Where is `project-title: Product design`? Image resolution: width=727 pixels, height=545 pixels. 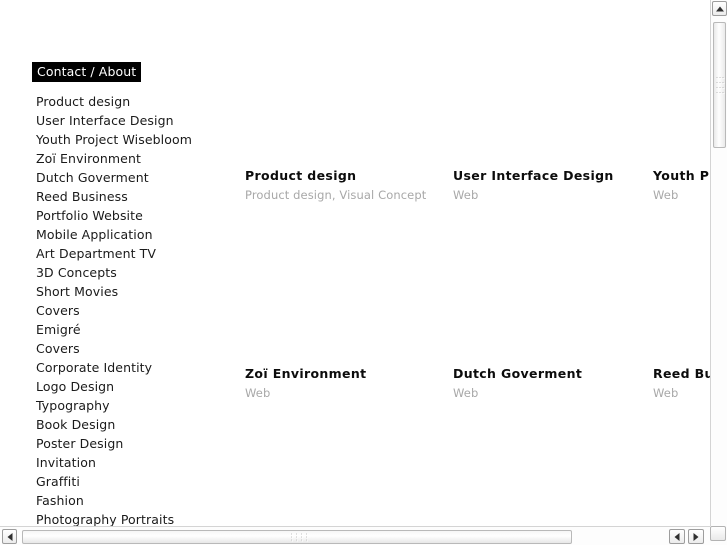 project-title: Product design is located at coordinates (301, 175).